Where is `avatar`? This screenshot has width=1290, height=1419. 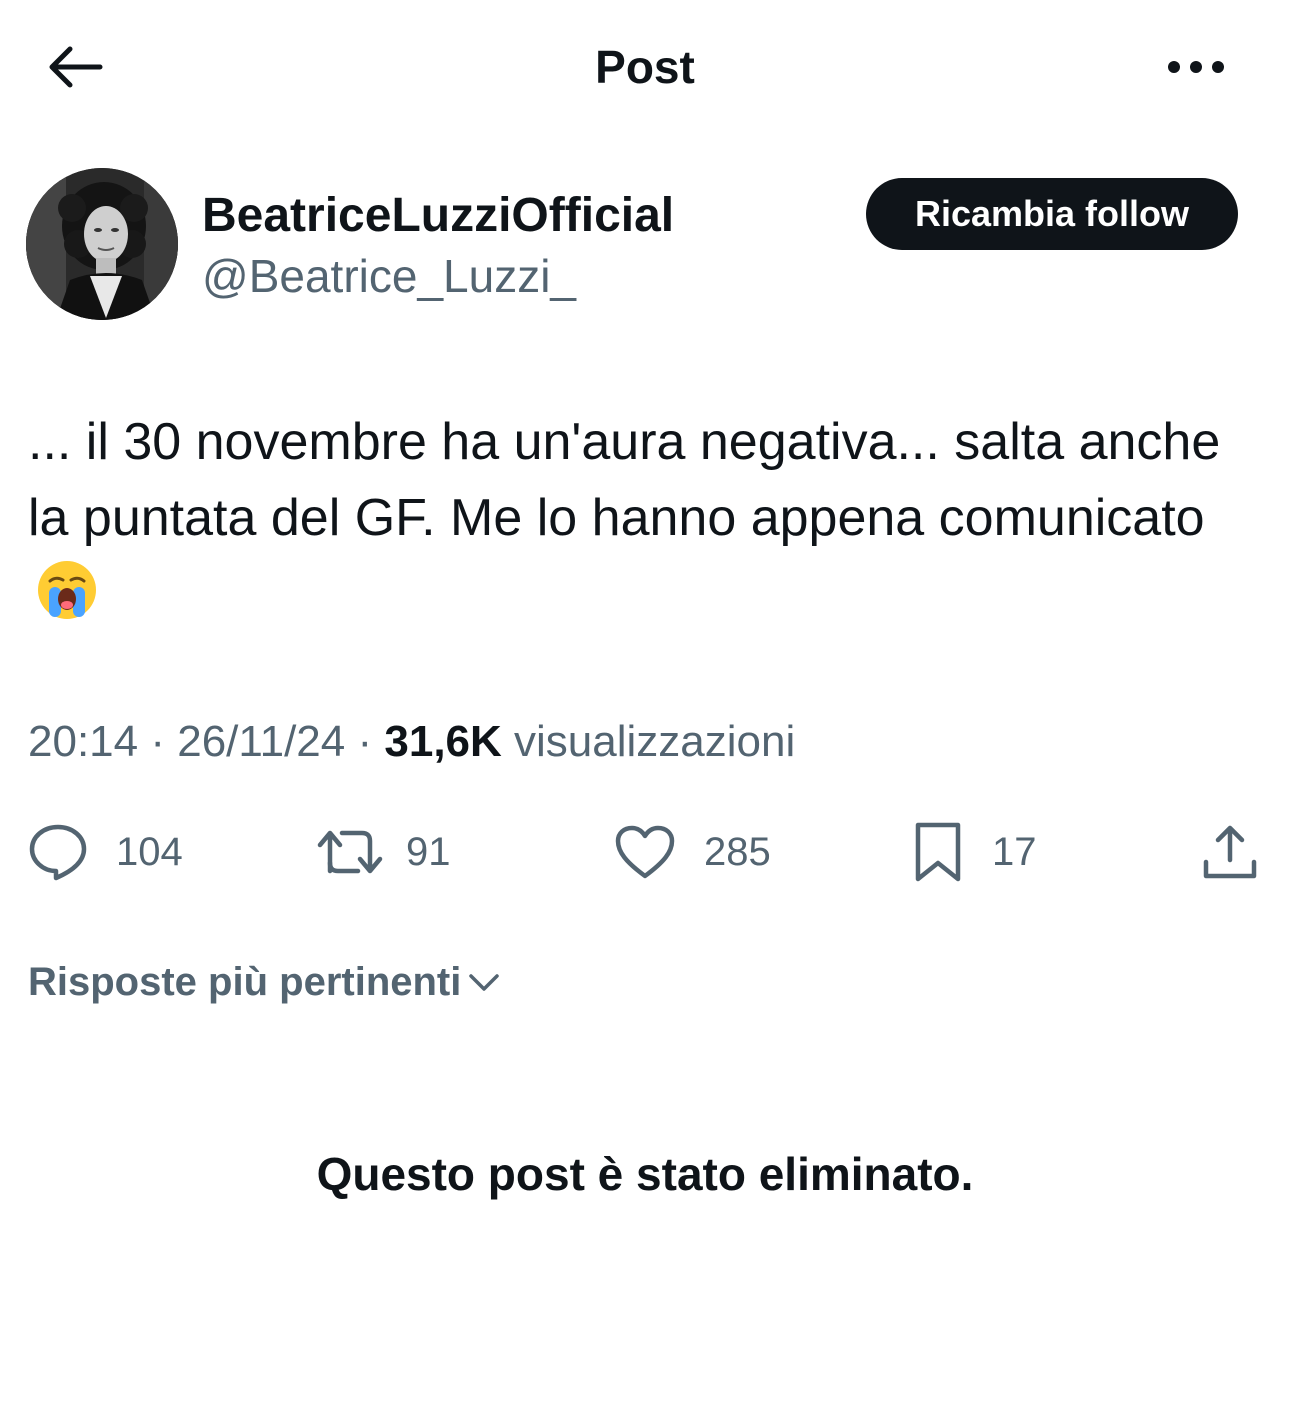 avatar is located at coordinates (102, 244).